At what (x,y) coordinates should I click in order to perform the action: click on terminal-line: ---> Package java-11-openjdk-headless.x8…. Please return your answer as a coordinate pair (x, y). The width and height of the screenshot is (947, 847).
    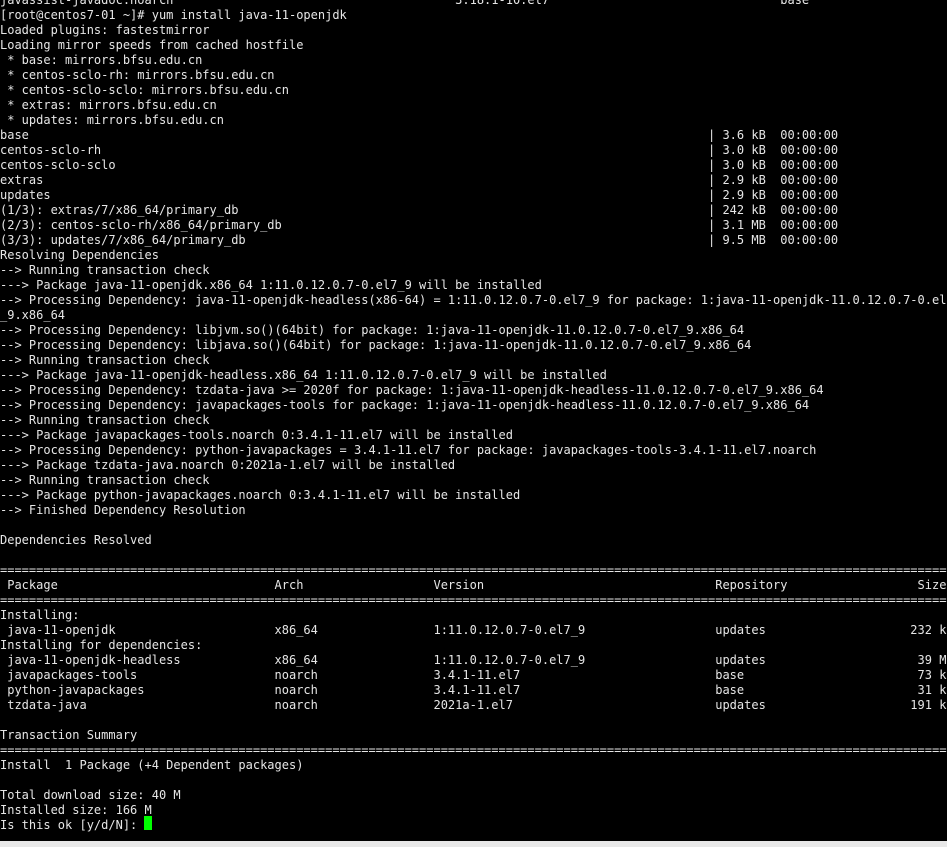
    Looking at the image, I should click on (303, 375).